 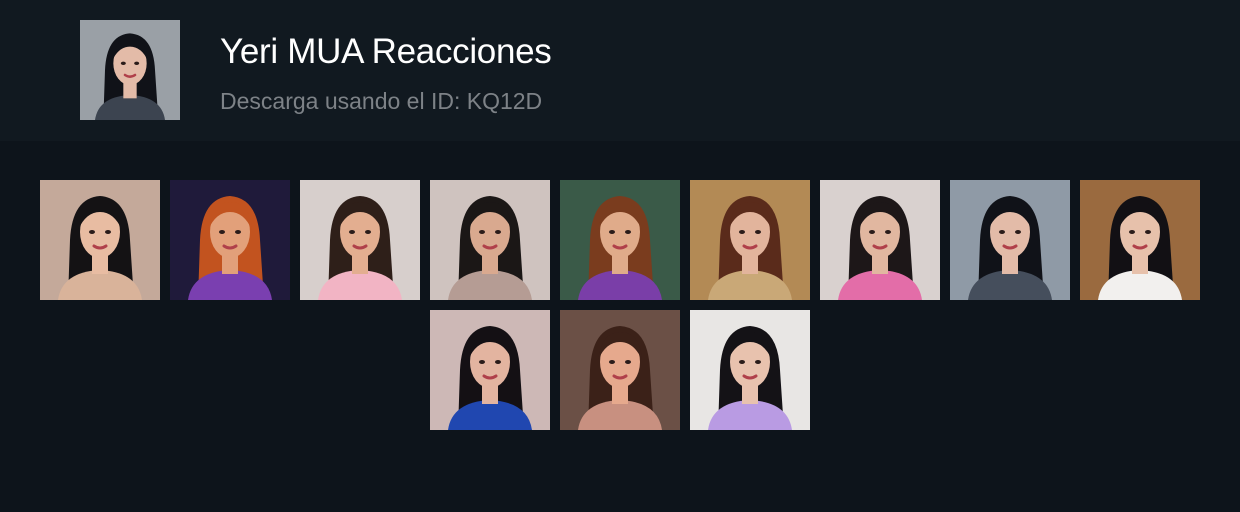 What do you see at coordinates (386, 51) in the screenshot?
I see `pack-title: Yeri MUA Reacciones` at bounding box center [386, 51].